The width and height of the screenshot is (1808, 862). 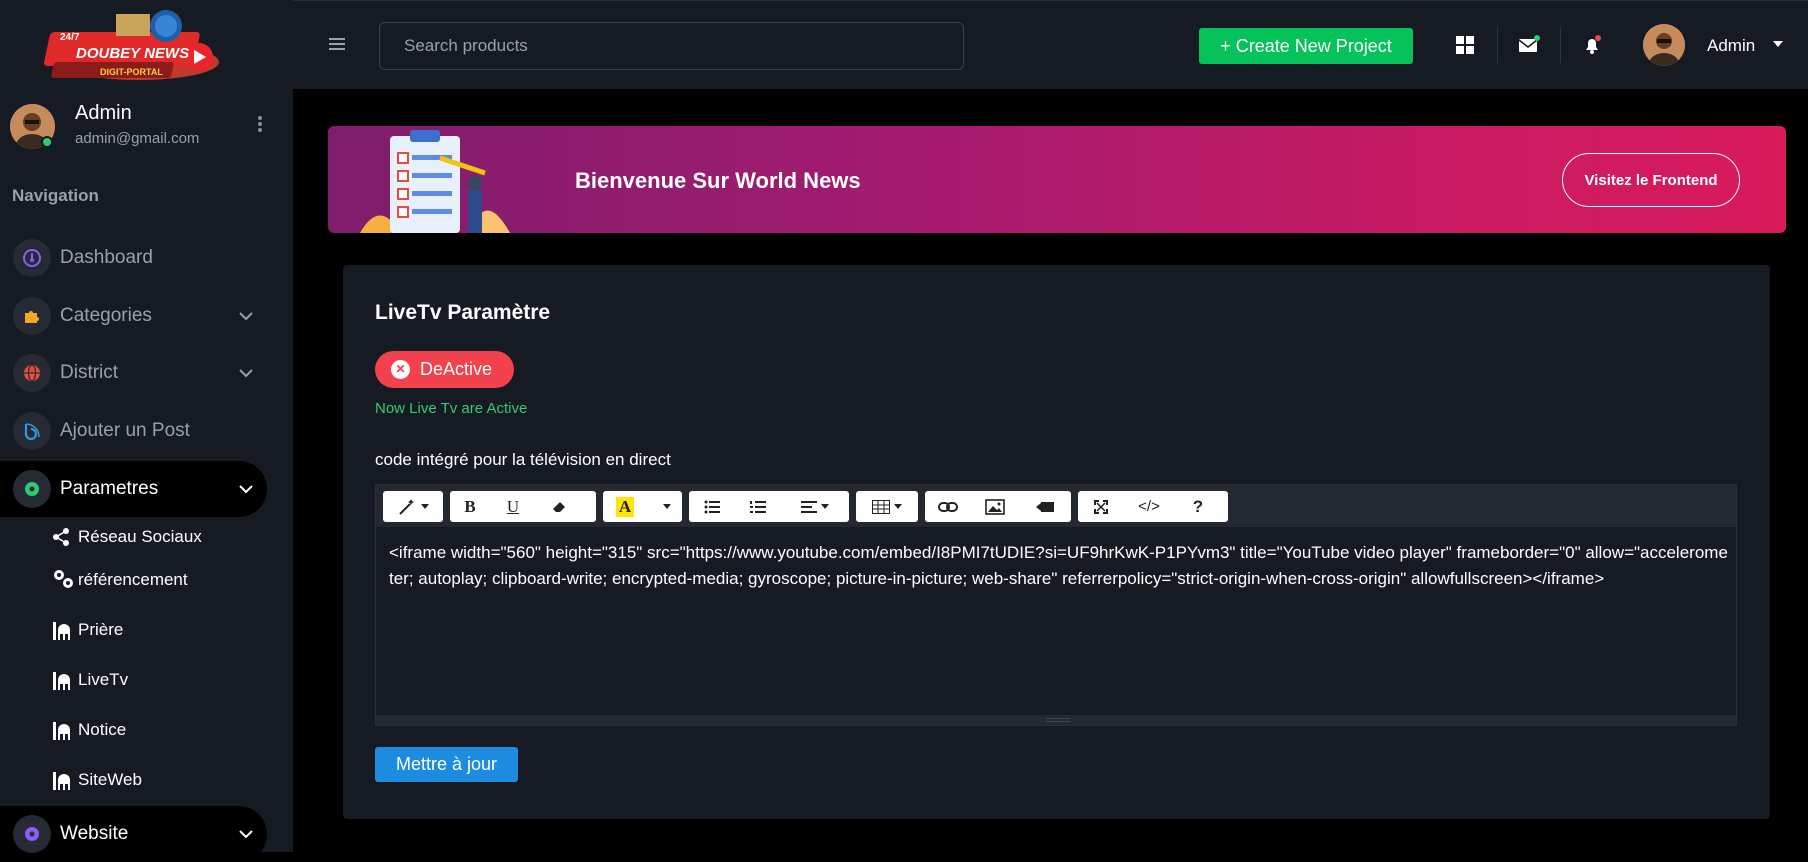 I want to click on toolbar-group-color: A, so click(x=642, y=506).